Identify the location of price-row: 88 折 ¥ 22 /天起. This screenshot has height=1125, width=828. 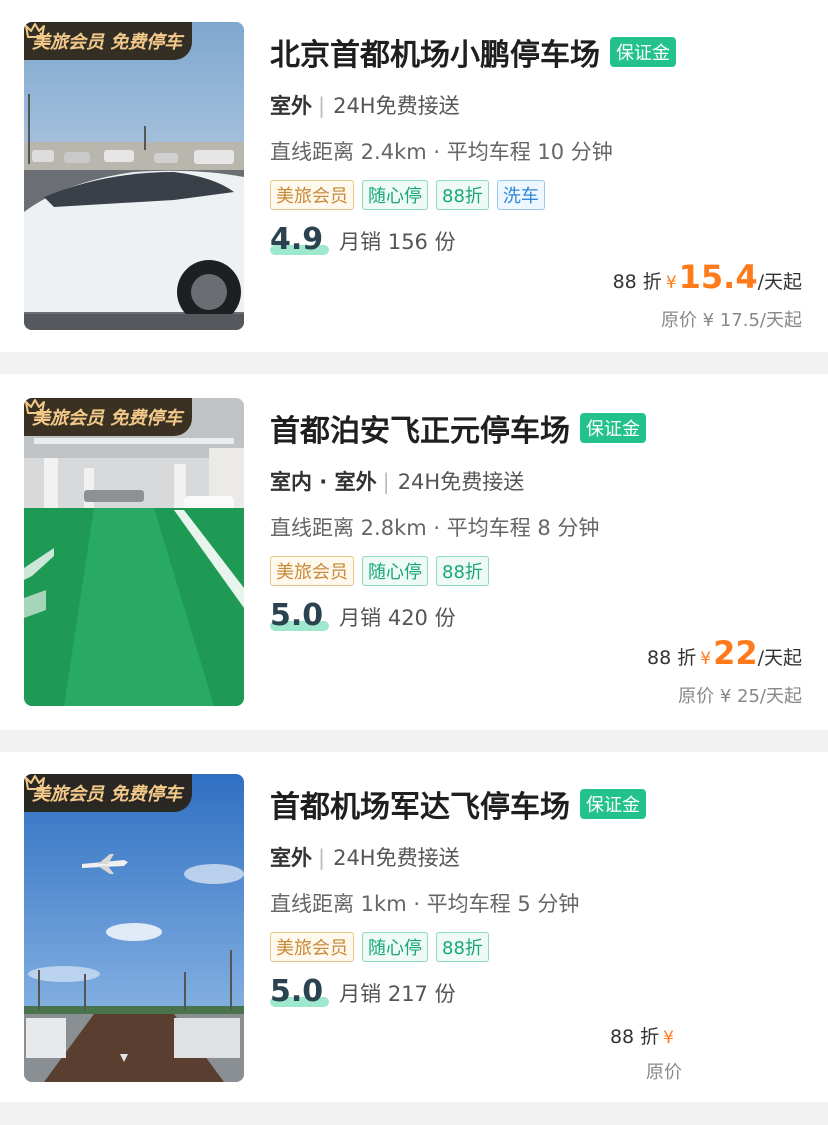
(724, 653).